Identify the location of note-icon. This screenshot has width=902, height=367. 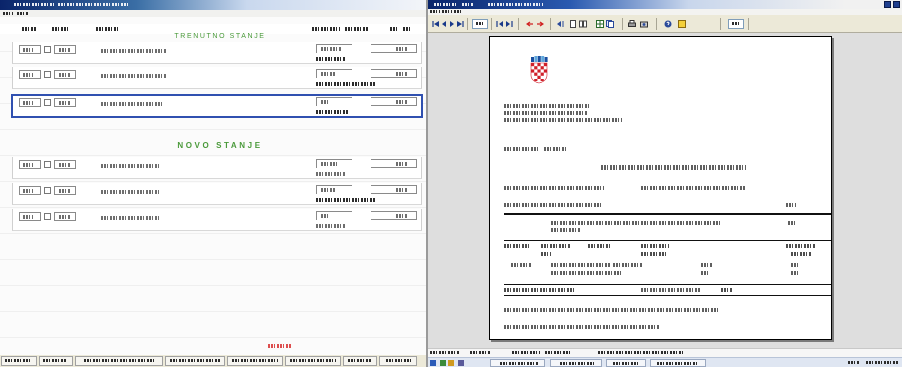
(682, 24).